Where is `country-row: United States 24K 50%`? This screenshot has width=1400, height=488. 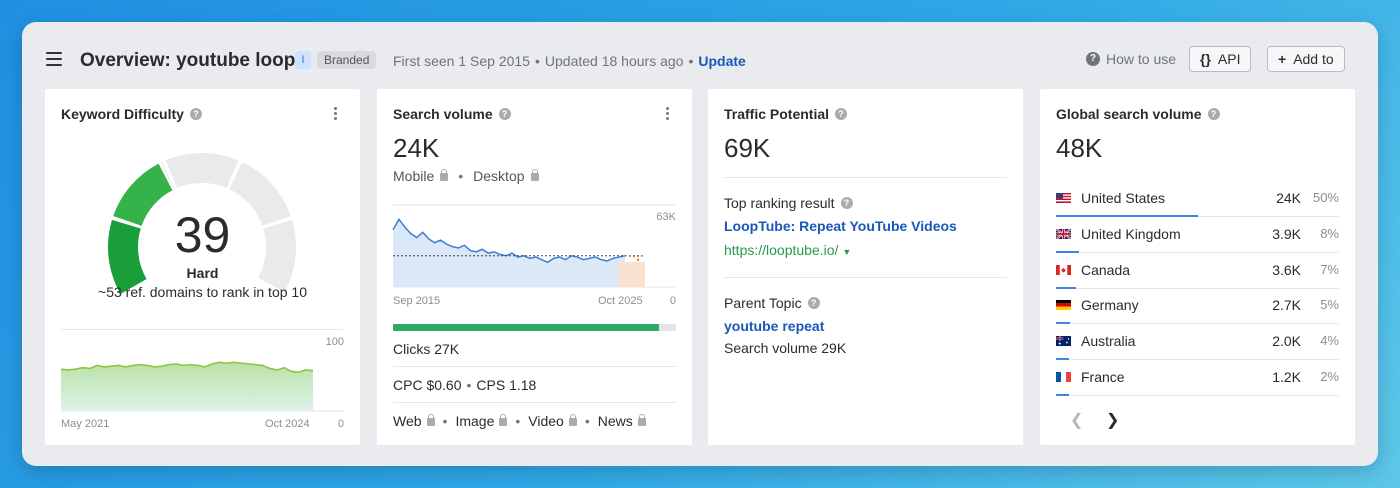
country-row: United States 24K 50% is located at coordinates (1197, 199).